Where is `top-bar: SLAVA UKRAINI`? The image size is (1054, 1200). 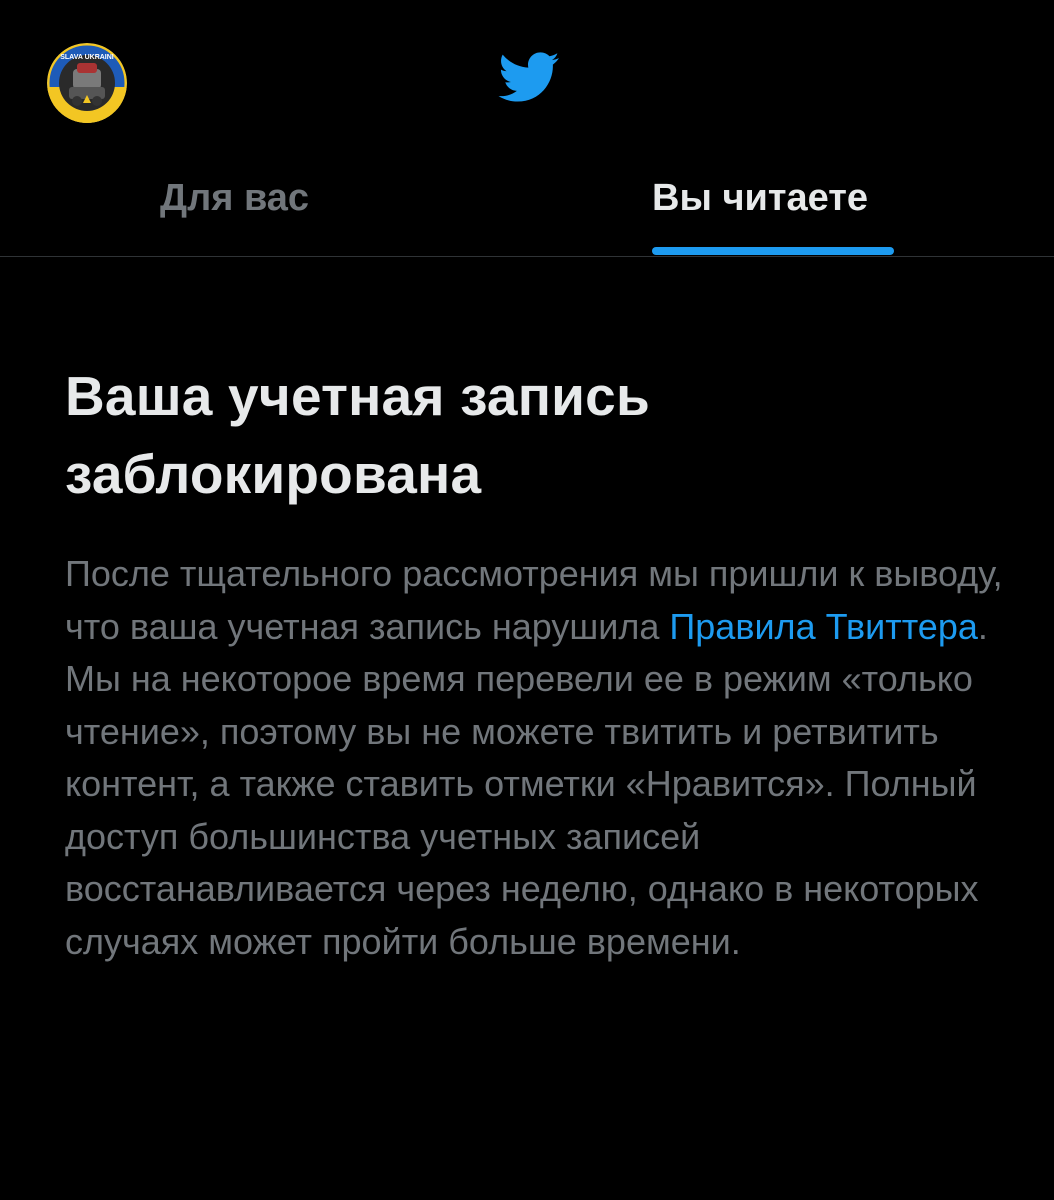 top-bar: SLAVA UKRAINI is located at coordinates (527, 75).